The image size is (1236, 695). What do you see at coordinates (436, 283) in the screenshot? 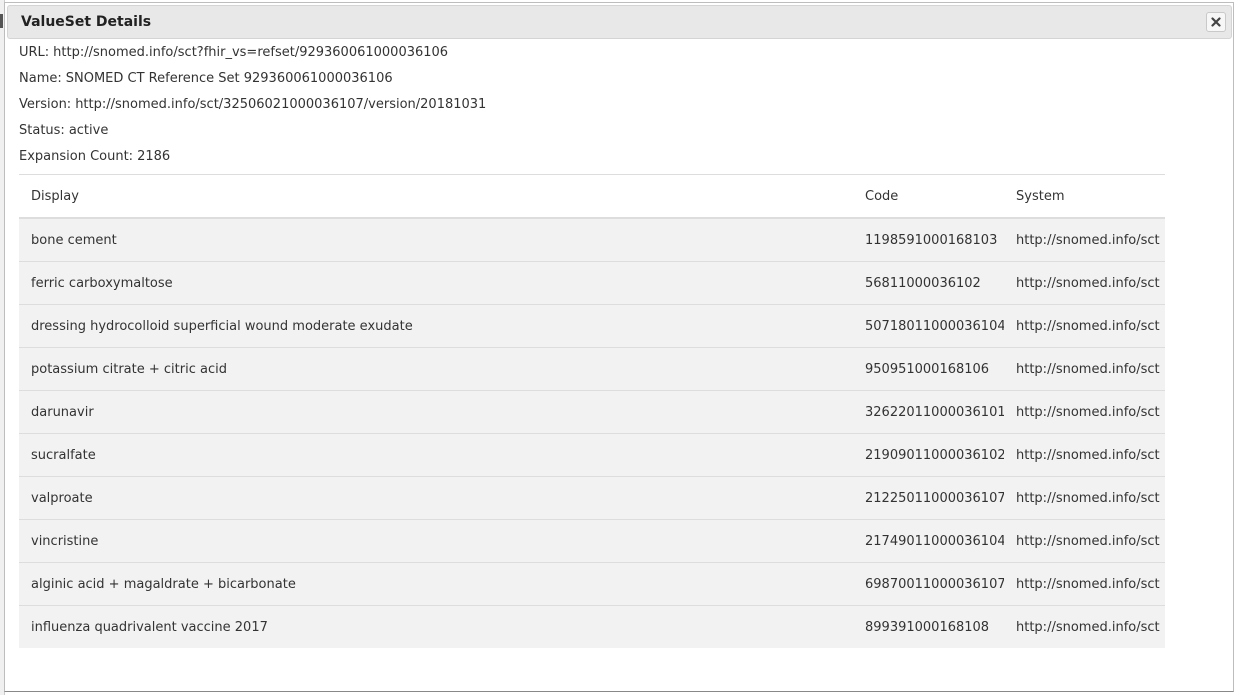
I see `cell-display: ferric carboxymaltose` at bounding box center [436, 283].